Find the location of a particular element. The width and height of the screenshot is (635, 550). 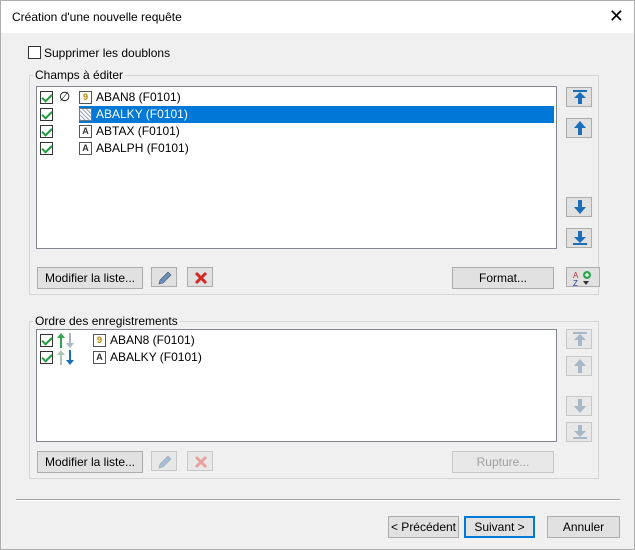

fields-group-title: Champs à éditer is located at coordinates (79, 75).